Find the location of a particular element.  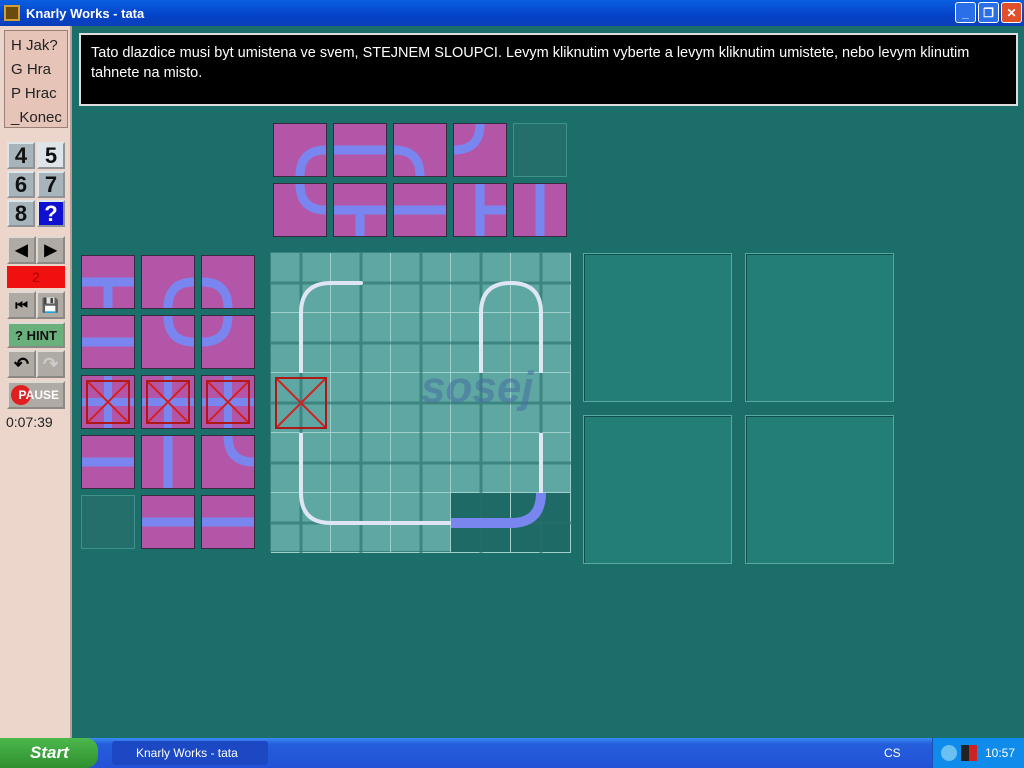

puzzle-counter: 2 is located at coordinates (36, 277).